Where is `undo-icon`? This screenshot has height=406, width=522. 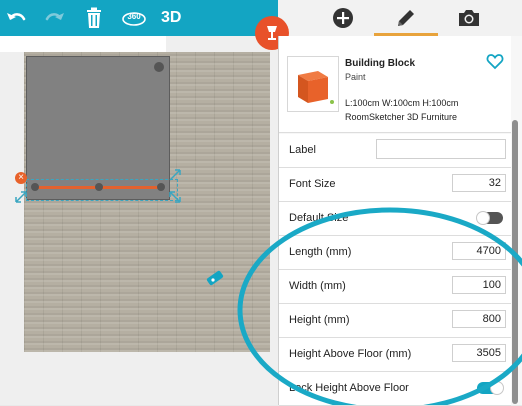 undo-icon is located at coordinates (16, 17).